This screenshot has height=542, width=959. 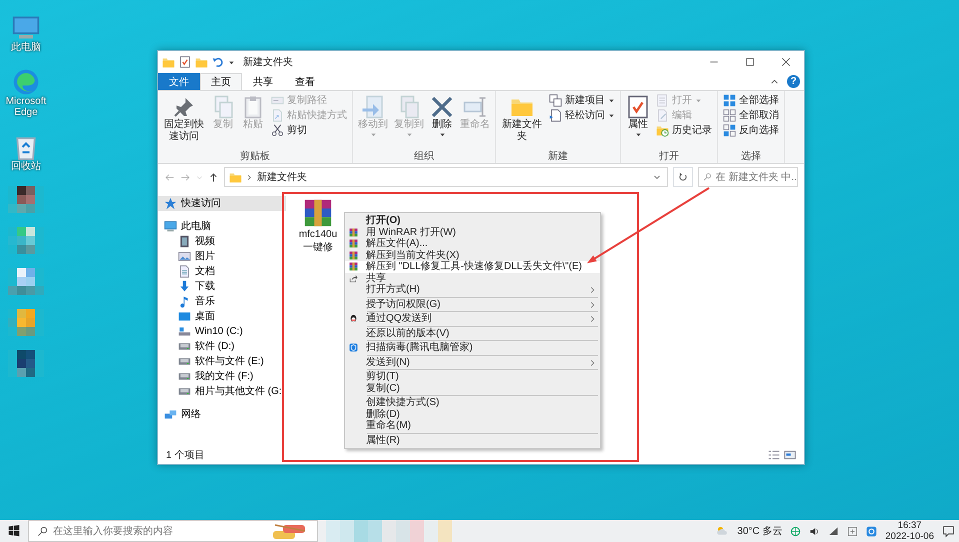 I want to click on nav-item: 音乐, so click(x=222, y=301).